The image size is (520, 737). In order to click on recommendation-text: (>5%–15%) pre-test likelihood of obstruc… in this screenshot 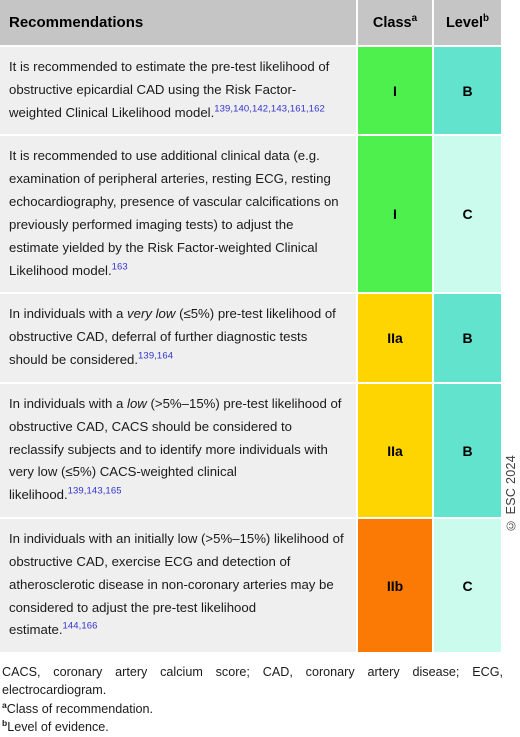, I will do `click(175, 449)`.